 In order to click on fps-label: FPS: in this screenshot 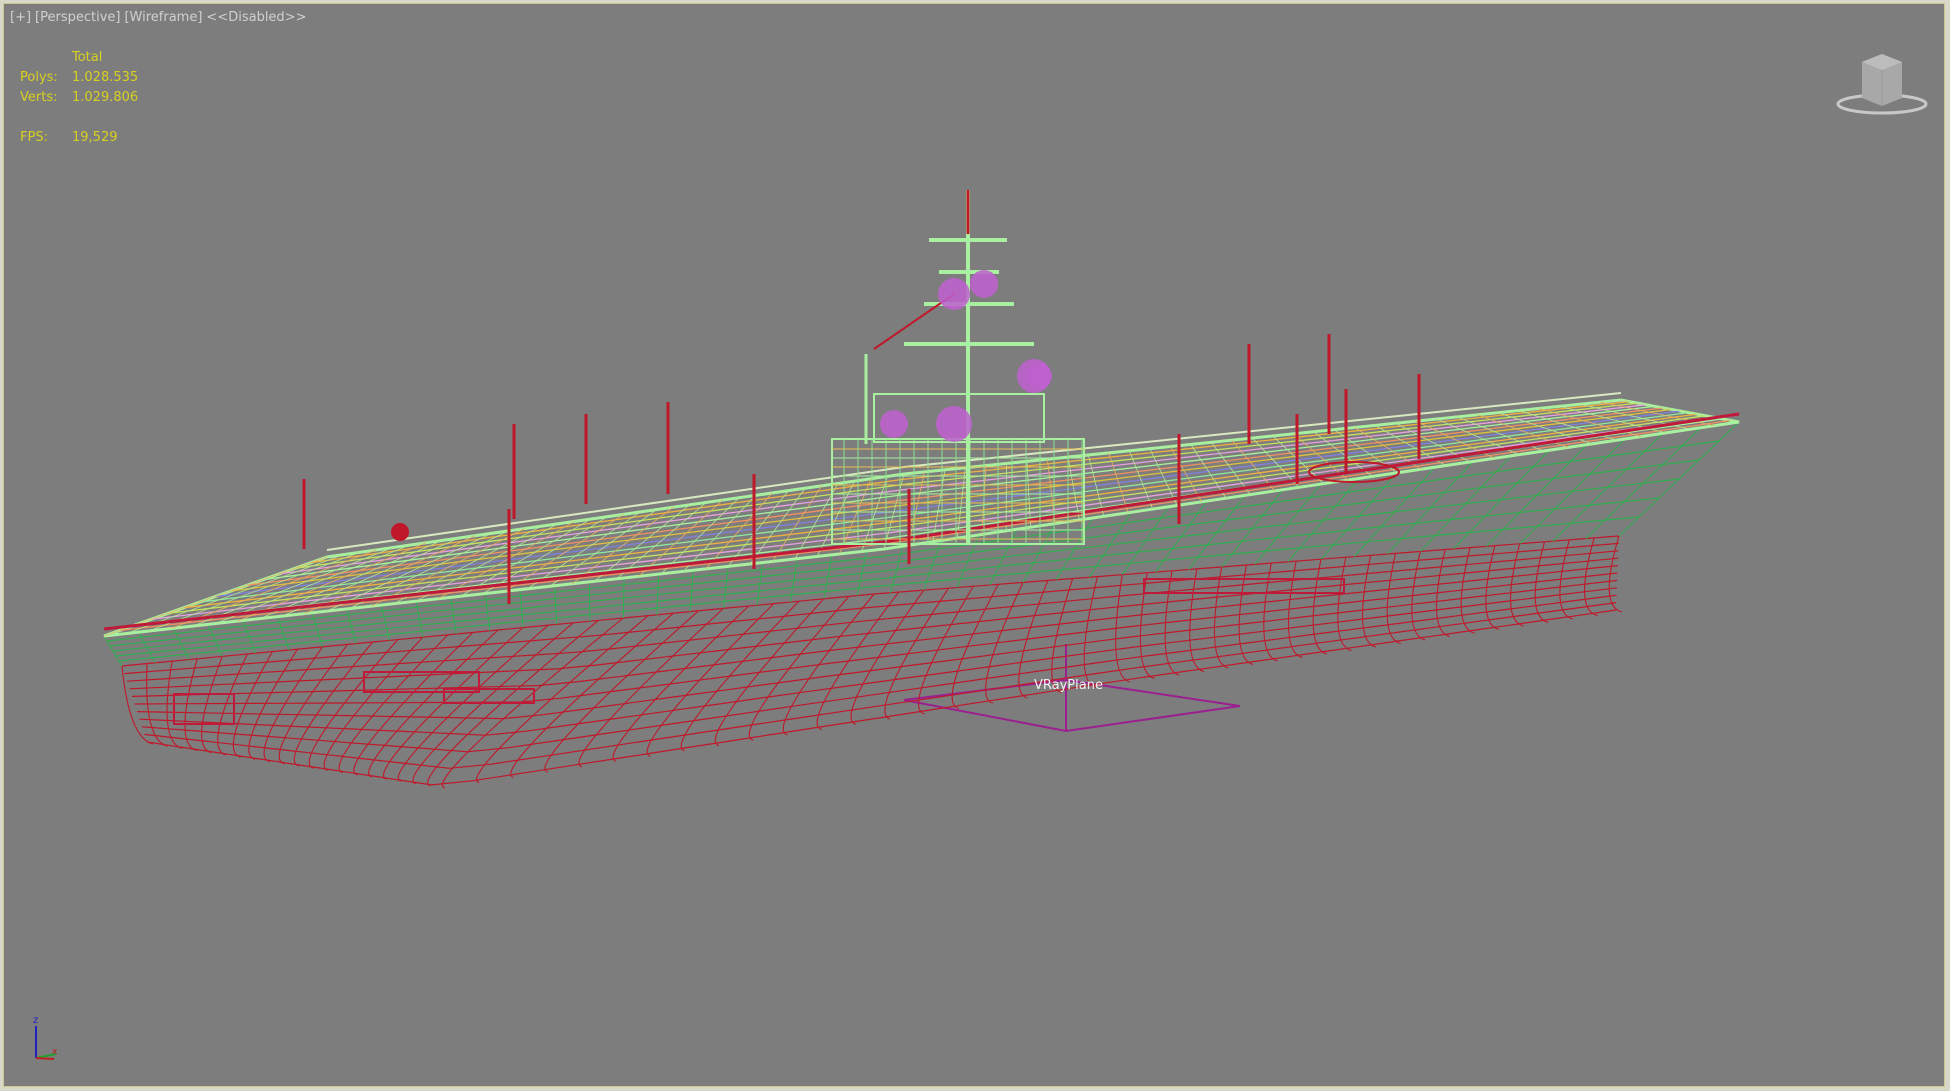, I will do `click(34, 137)`.